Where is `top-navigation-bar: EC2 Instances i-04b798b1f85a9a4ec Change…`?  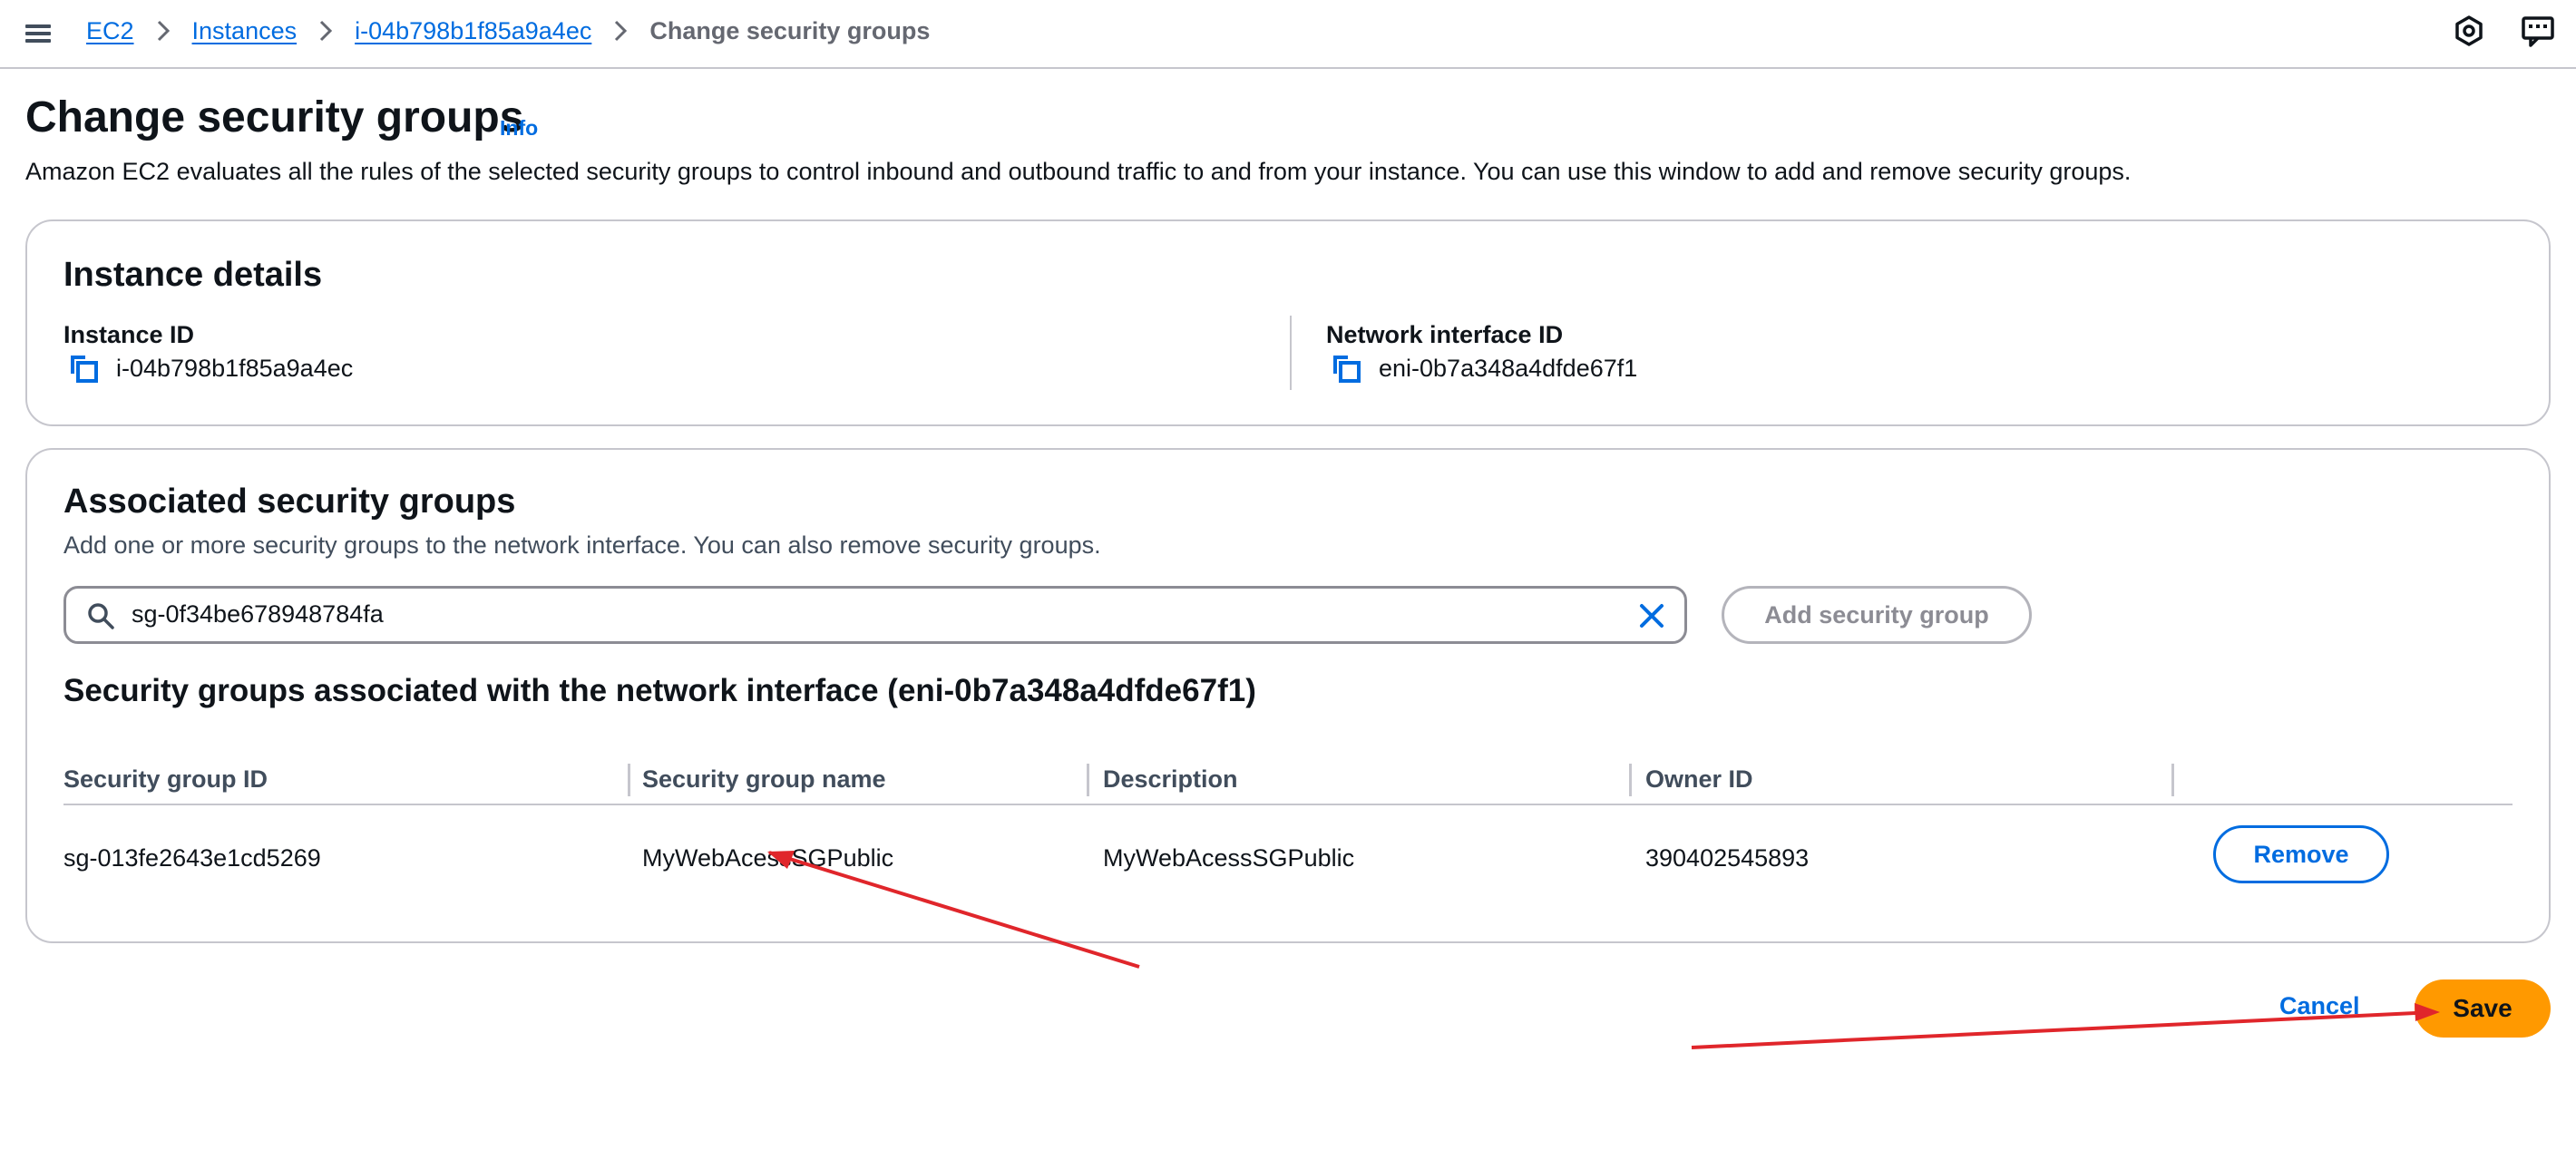 top-navigation-bar: EC2 Instances i-04b798b1f85a9a4ec Change… is located at coordinates (1288, 34).